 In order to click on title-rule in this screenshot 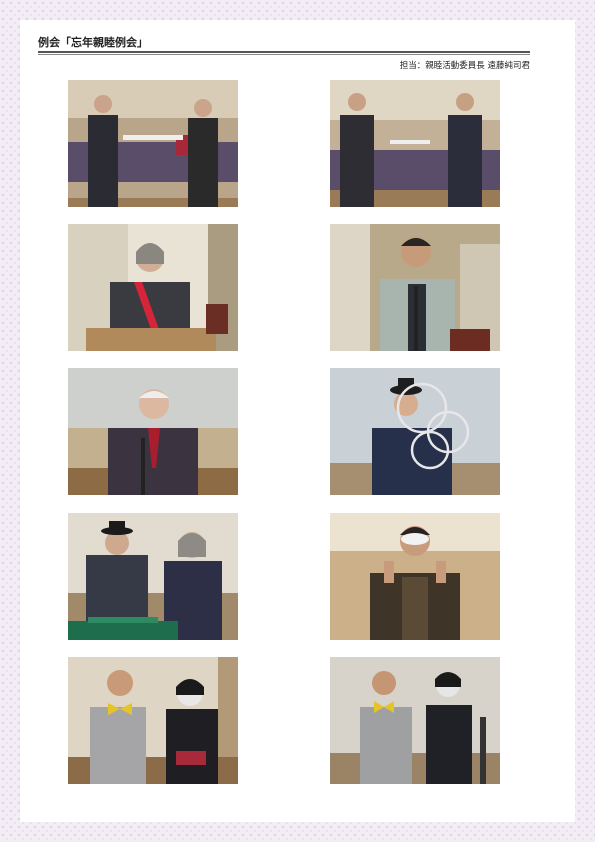, I will do `click(284, 52)`.